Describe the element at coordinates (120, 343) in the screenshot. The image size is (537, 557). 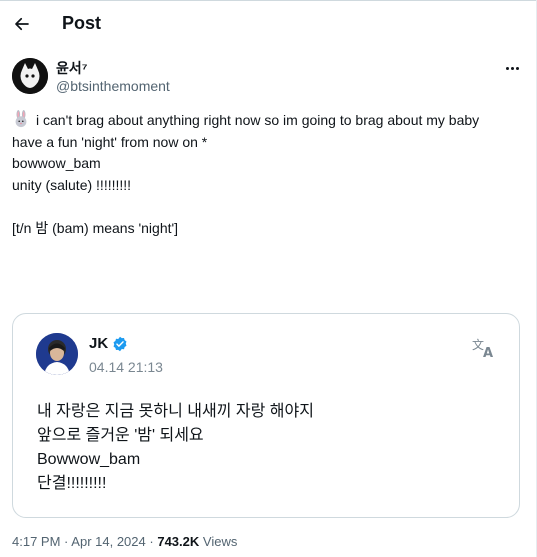
I see `verified-icon` at that location.